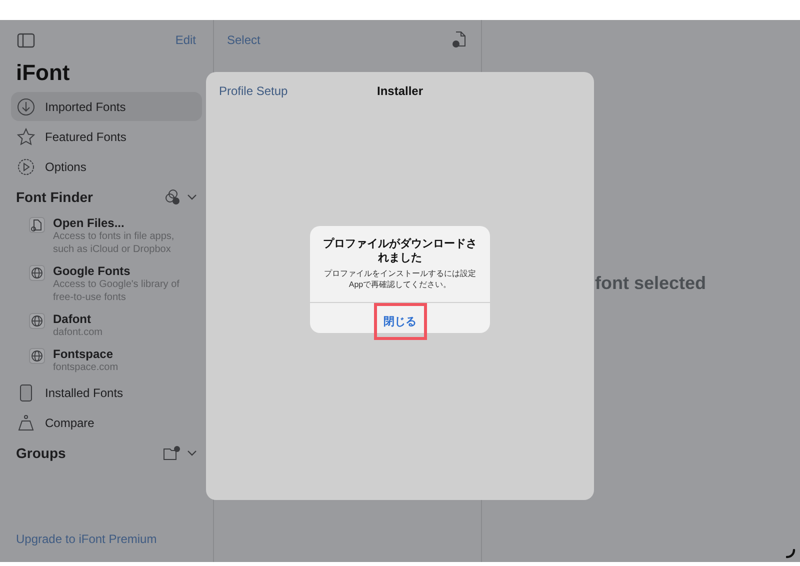  I want to click on sidebar-toggle-icon, so click(26, 40).